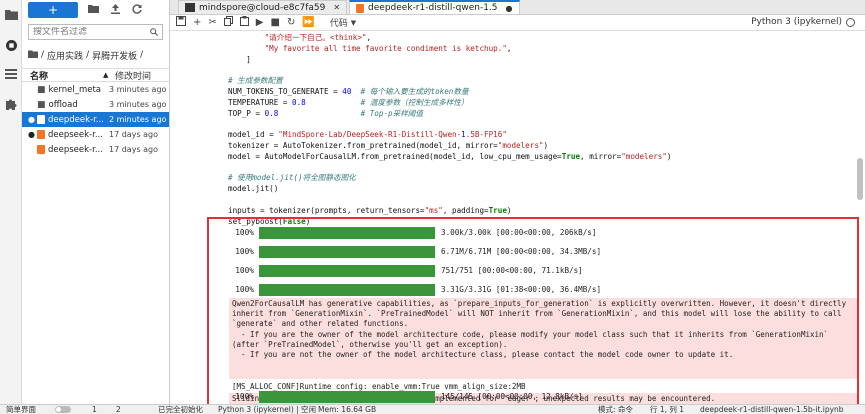  I want to click on progress-row: 100% 145/145 [00:00<00:00, 12.8kB/s], so click(396, 396).